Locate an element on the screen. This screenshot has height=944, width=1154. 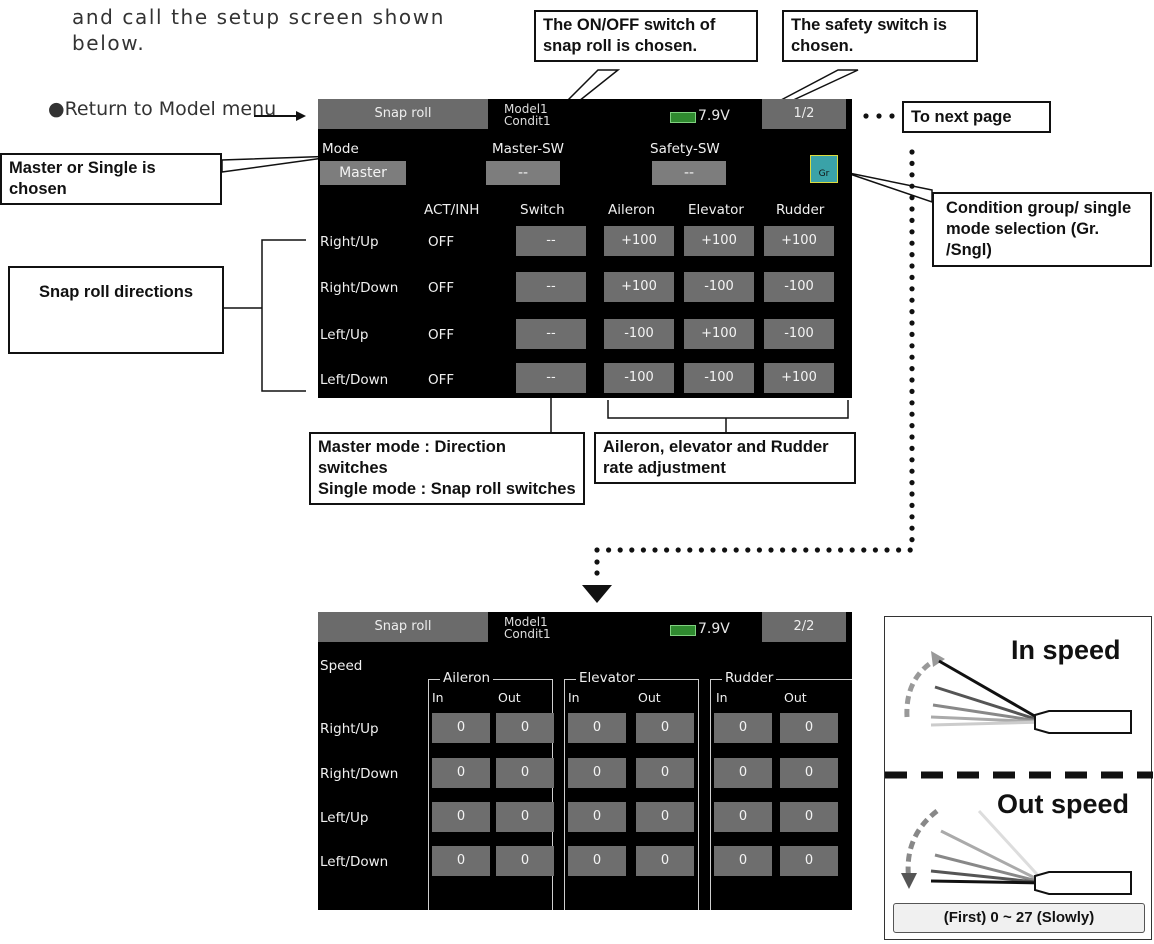
row-label: Left/Up is located at coordinates (344, 335).